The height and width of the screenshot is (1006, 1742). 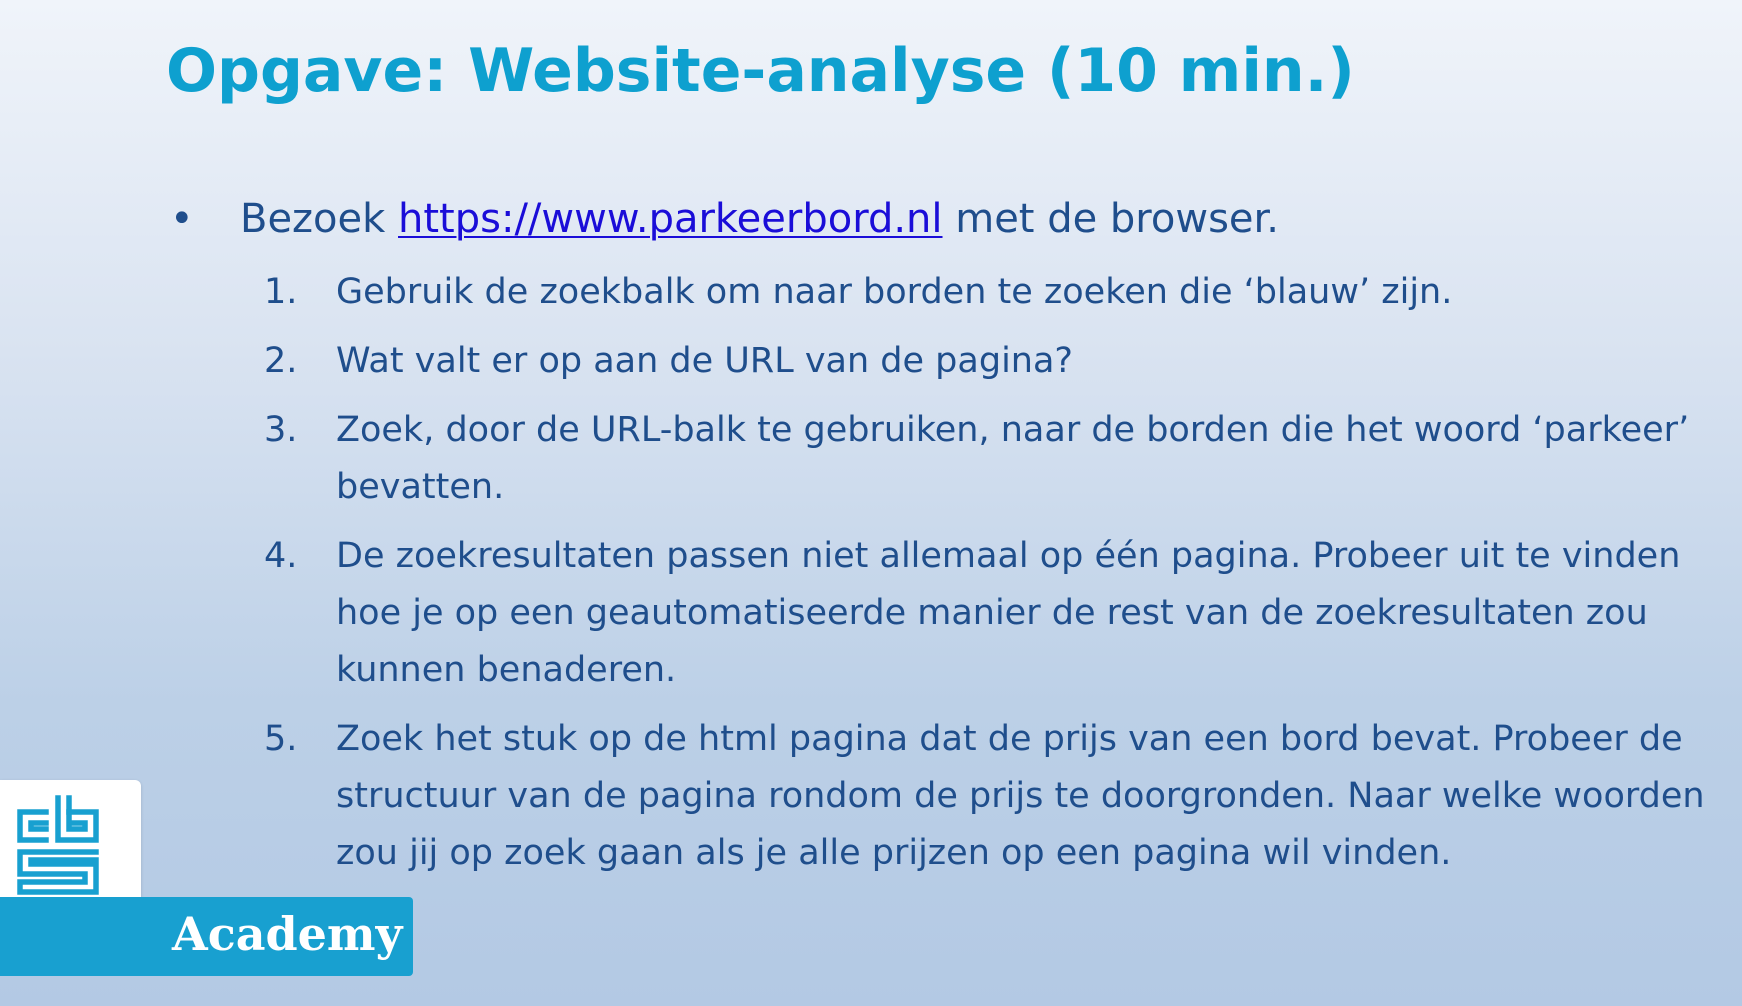 I want to click on step-number: 4., so click(x=281, y=556).